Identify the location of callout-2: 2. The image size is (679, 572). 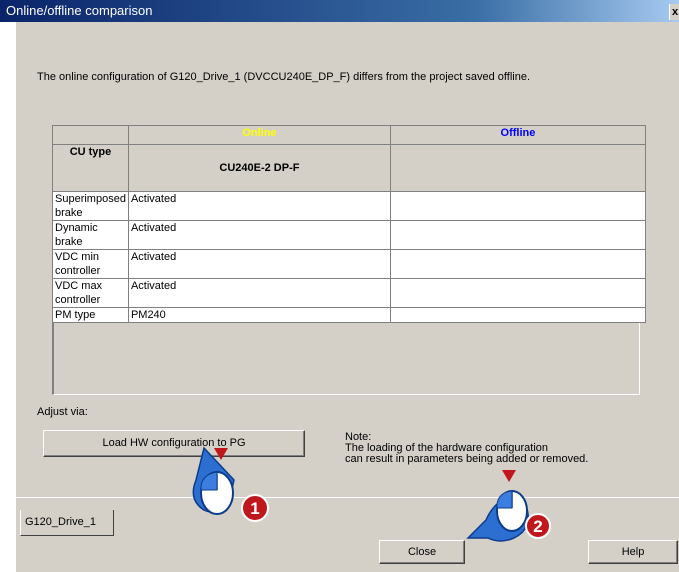
(508, 506).